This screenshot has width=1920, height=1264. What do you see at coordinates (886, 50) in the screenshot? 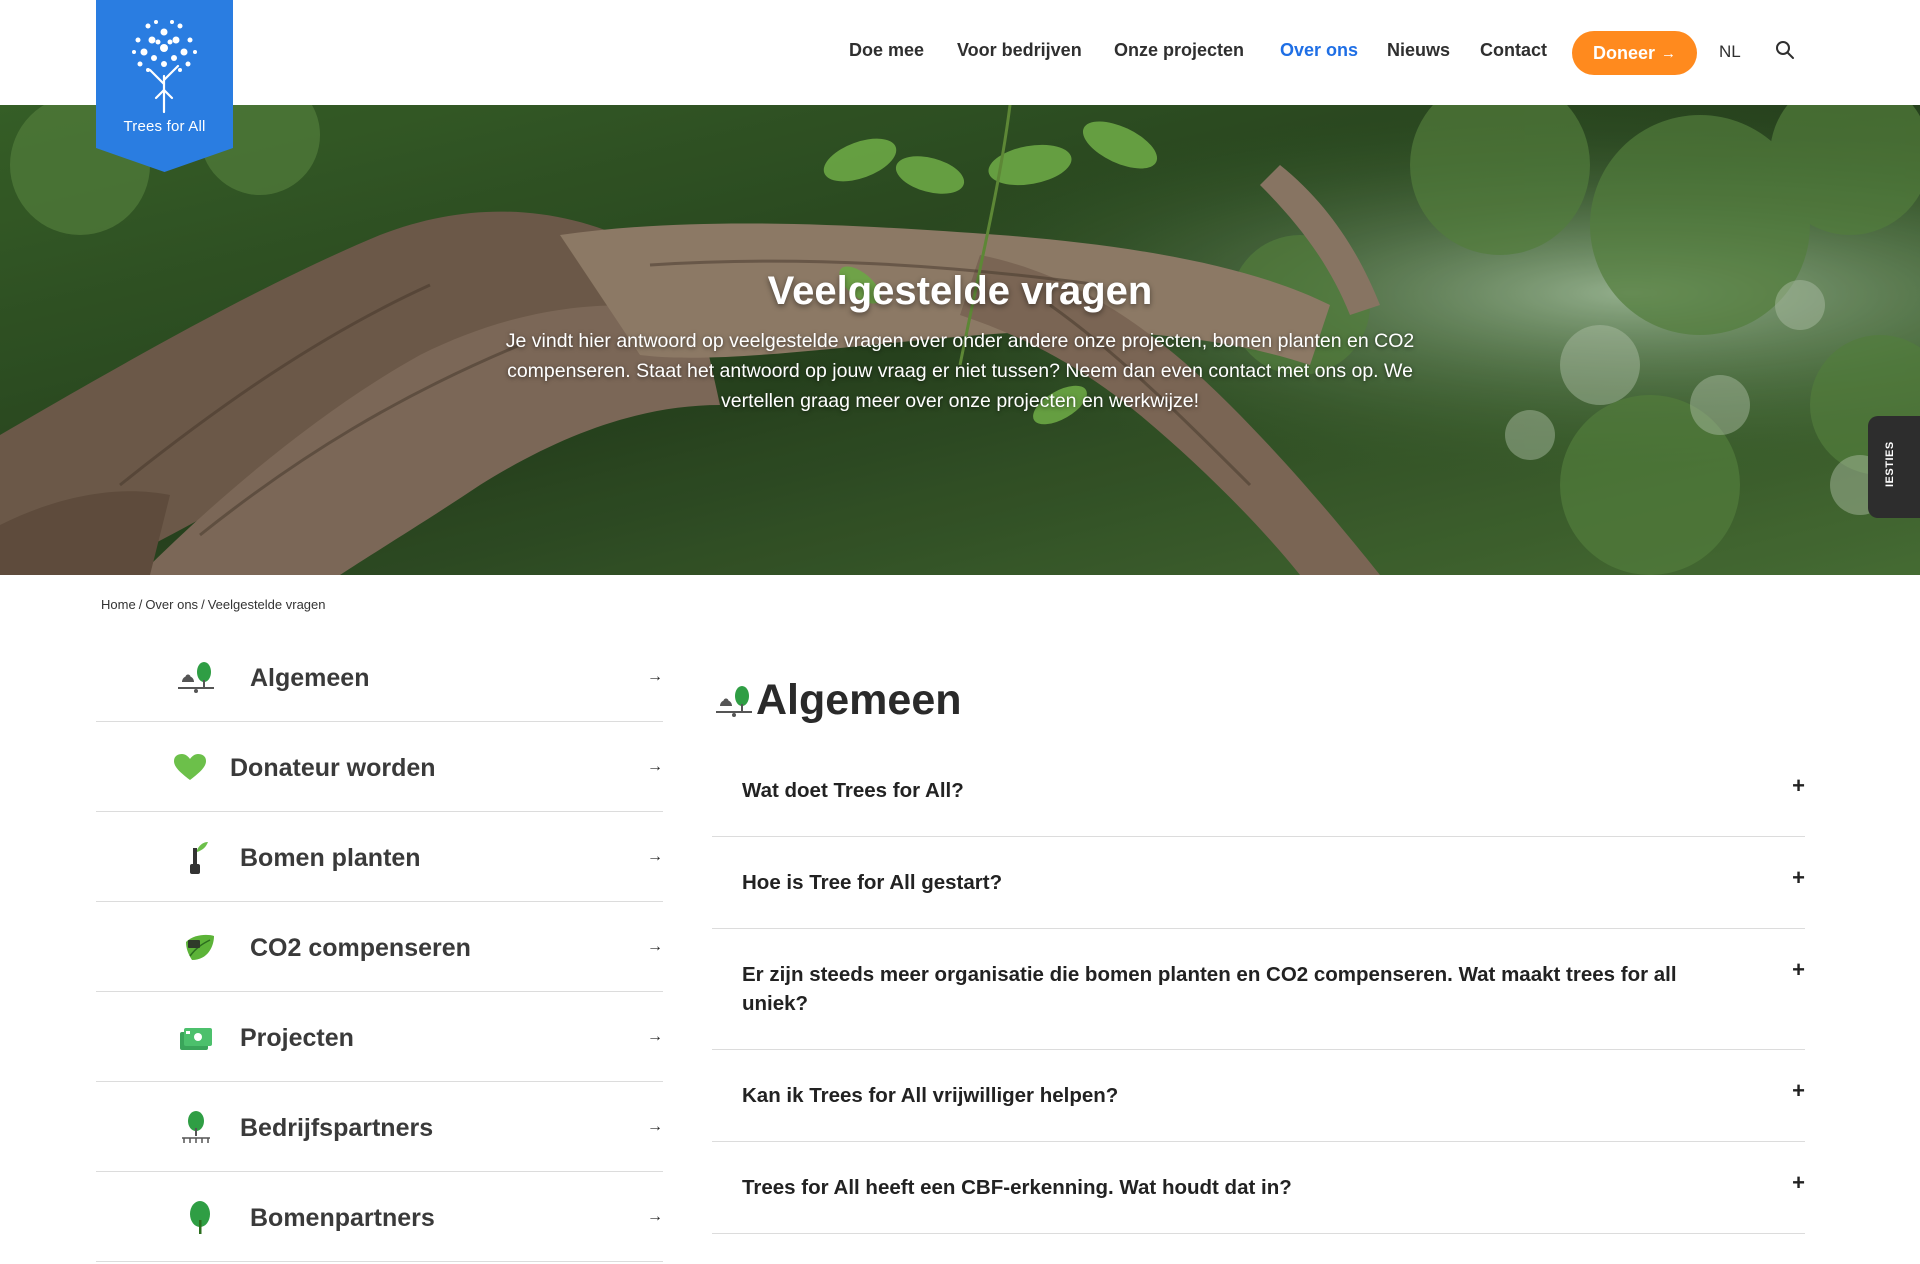
I see `nav-item-doe-mee: Doe mee` at bounding box center [886, 50].